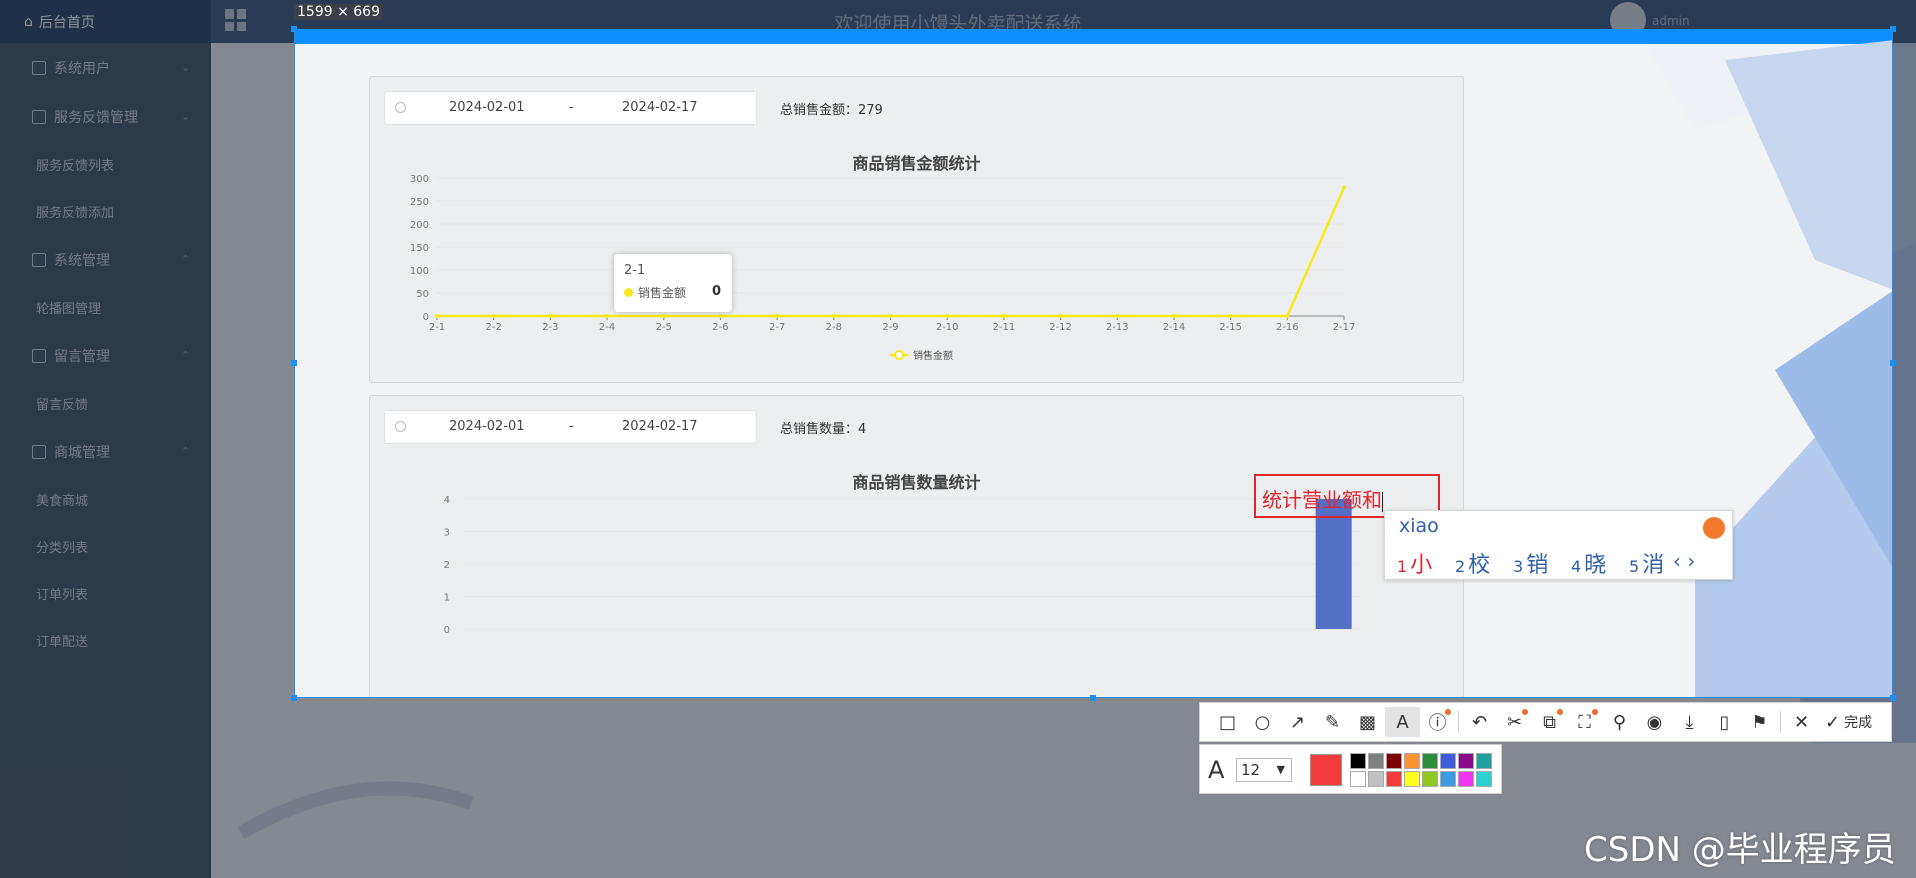  I want to click on toolbar-separator, so click(1458, 722).